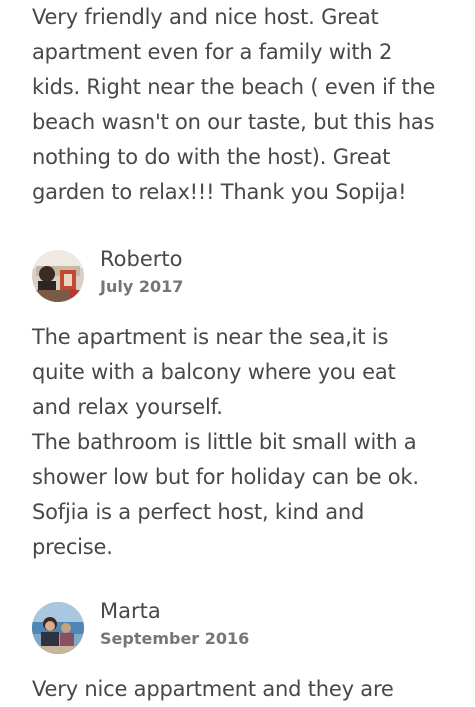 The height and width of the screenshot is (707, 475). I want to click on reviewer-avatar-roberto, so click(58, 276).